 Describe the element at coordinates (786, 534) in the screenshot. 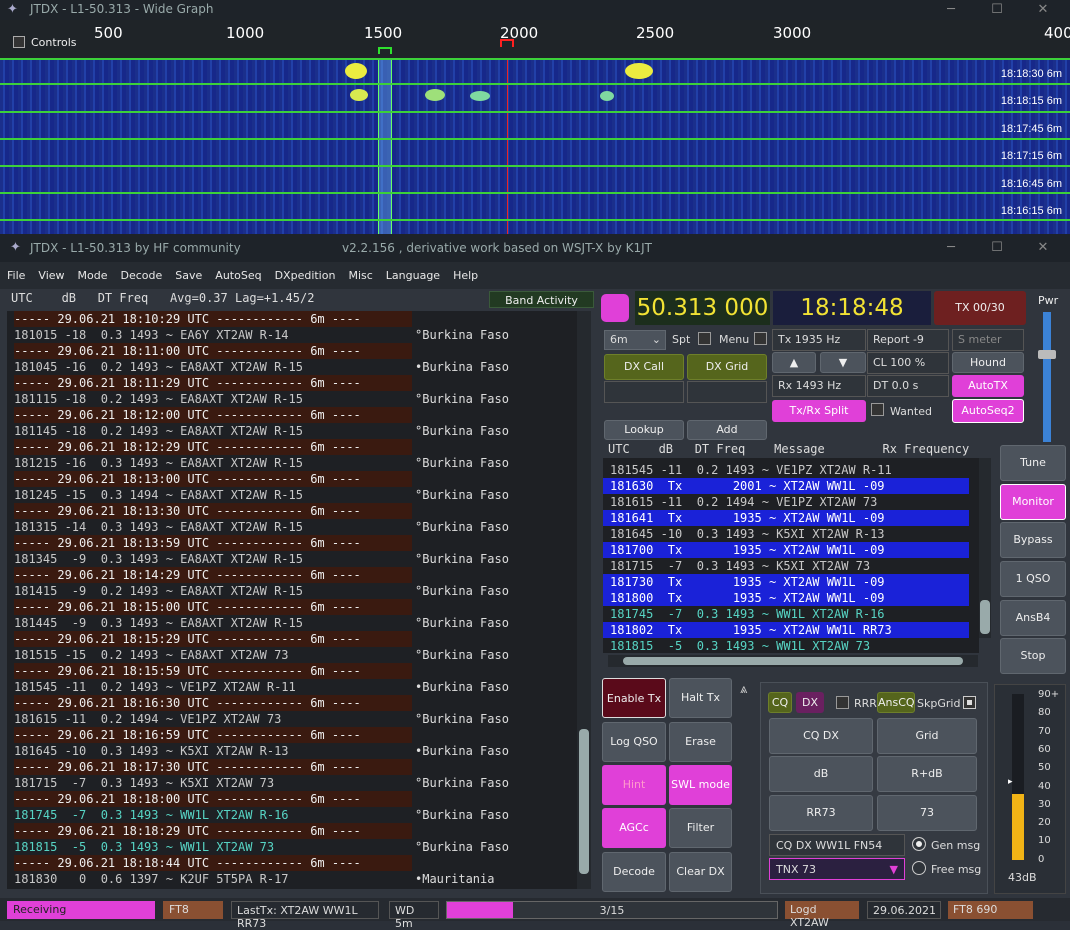

I see `rx-frequency-row: 181645 -10 0.3 1493 ~ K5XI XT2AW R-13` at that location.